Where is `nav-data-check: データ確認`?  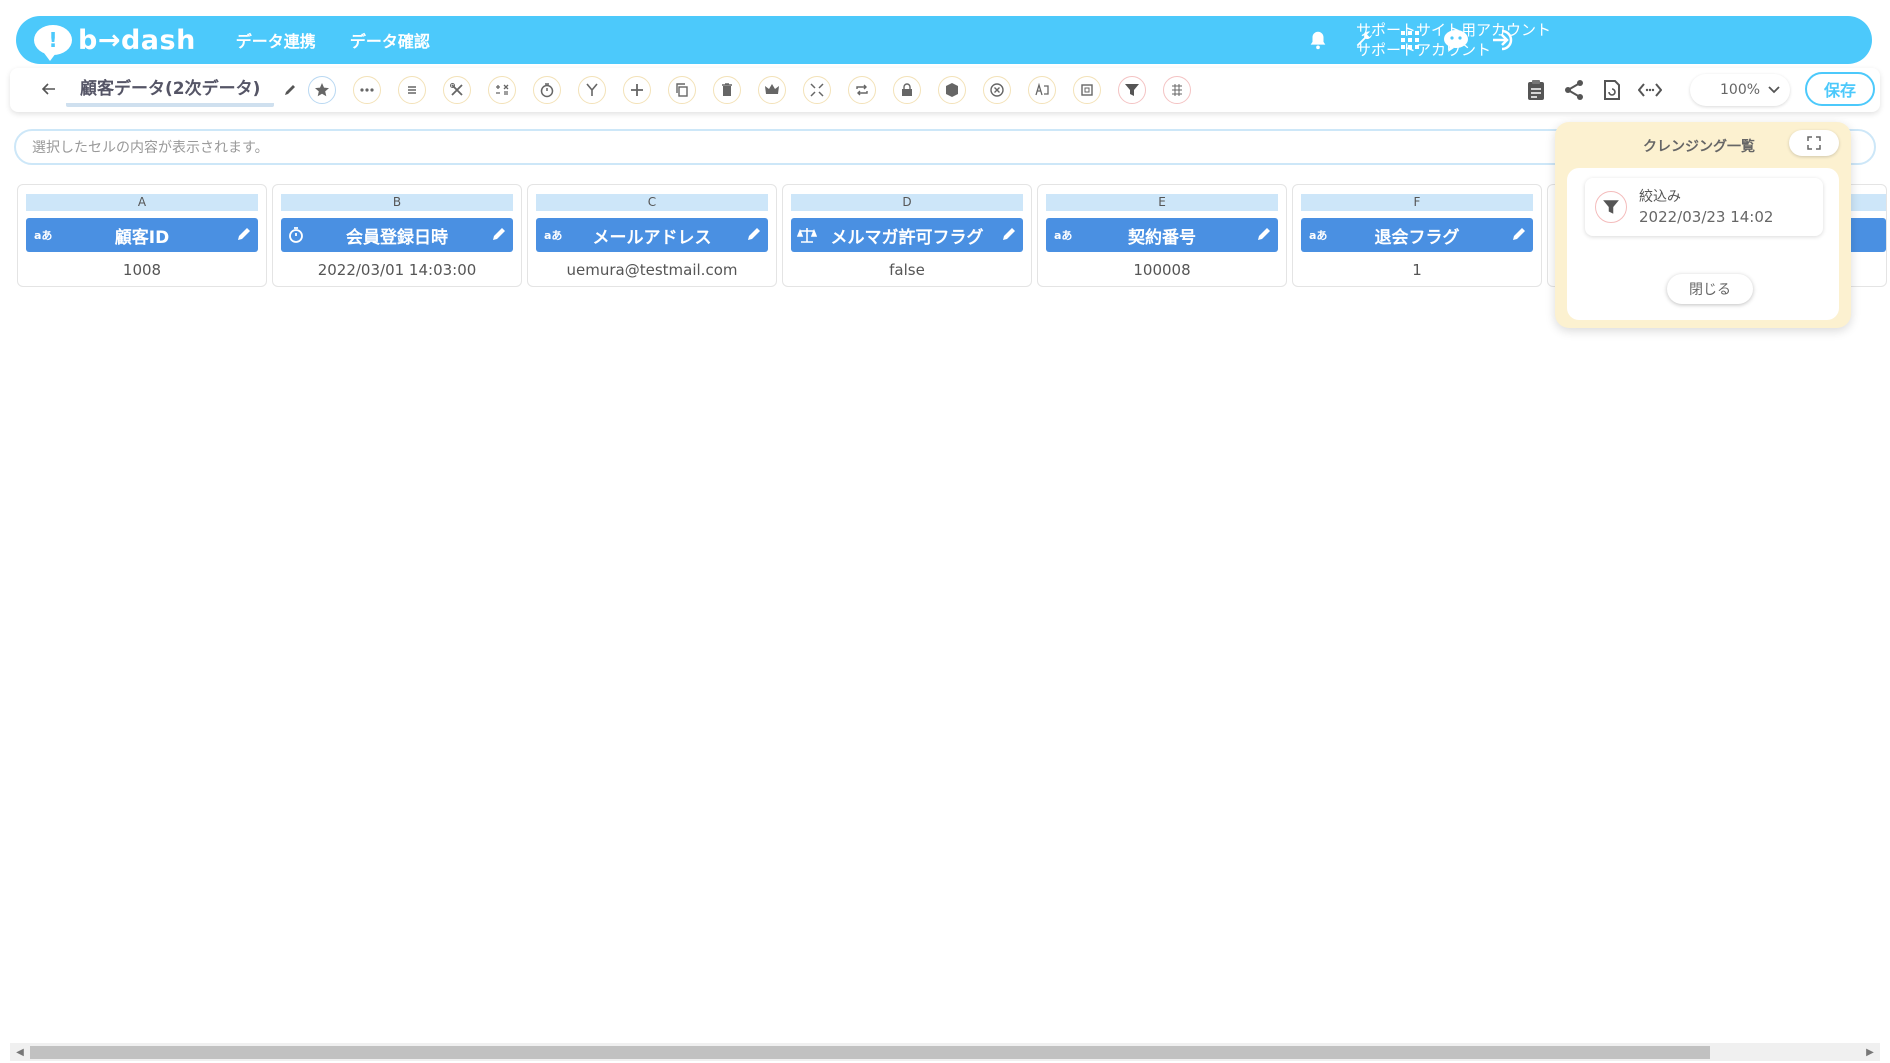
nav-data-check: データ確認 is located at coordinates (390, 40).